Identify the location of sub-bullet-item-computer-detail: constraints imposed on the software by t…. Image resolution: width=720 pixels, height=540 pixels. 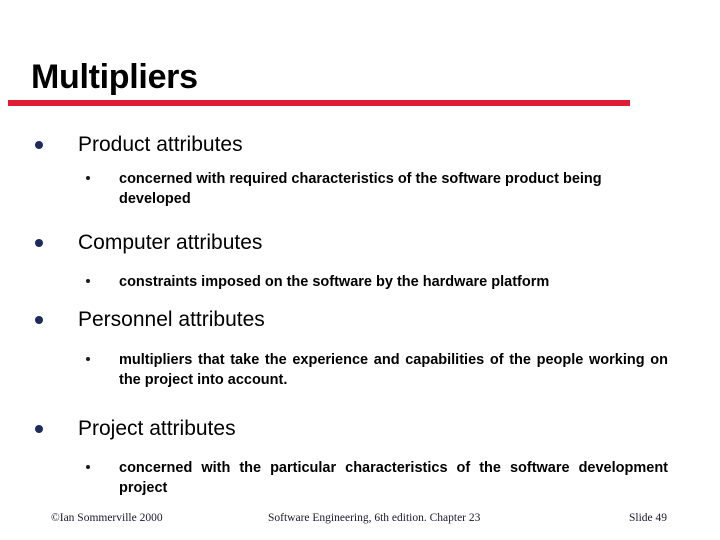
(360, 282).